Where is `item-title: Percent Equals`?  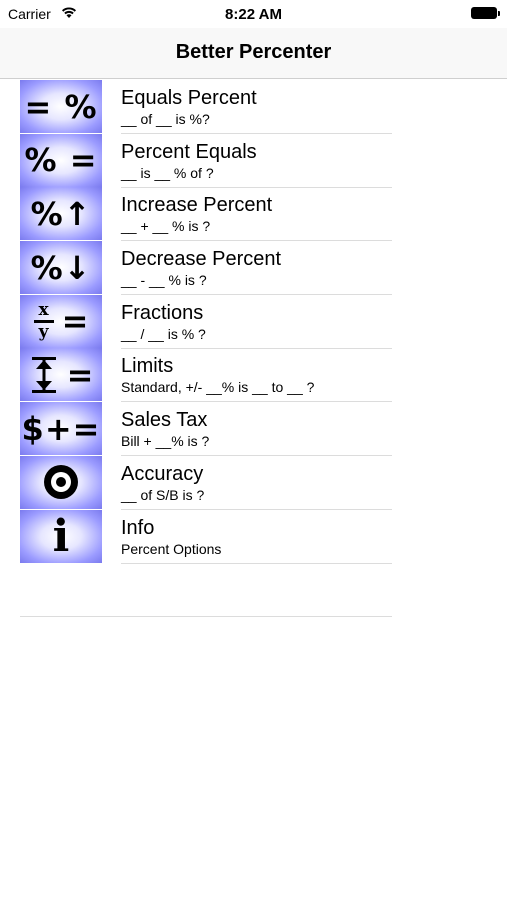 item-title: Percent Equals is located at coordinates (189, 151).